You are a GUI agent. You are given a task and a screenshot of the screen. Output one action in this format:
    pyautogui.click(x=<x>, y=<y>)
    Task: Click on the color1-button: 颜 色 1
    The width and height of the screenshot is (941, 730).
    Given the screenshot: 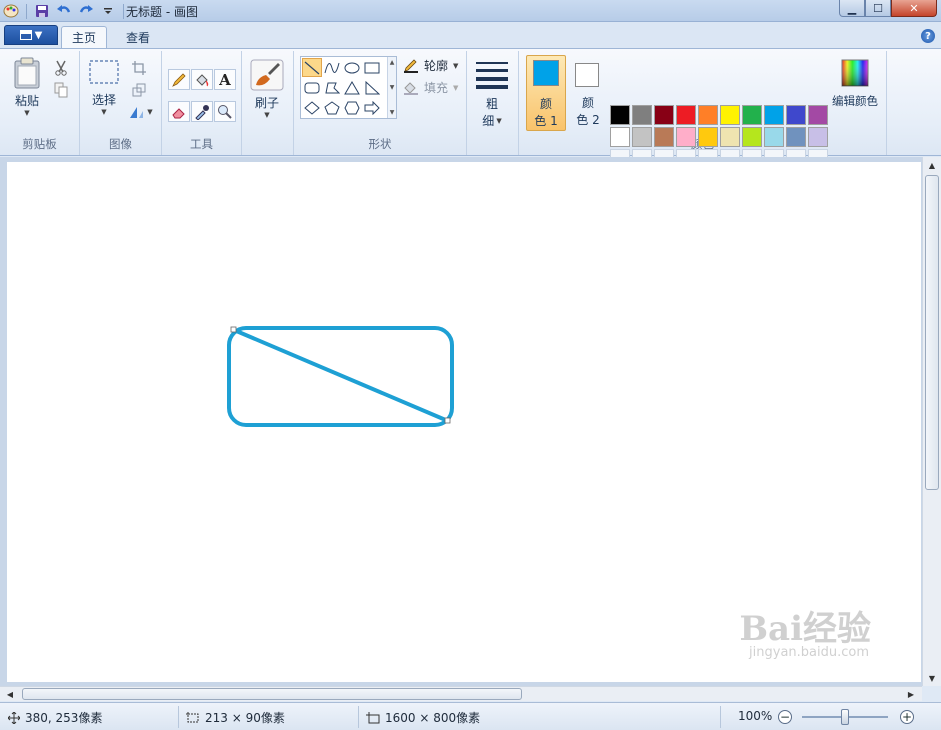 What is the action you would take?
    pyautogui.click(x=546, y=93)
    